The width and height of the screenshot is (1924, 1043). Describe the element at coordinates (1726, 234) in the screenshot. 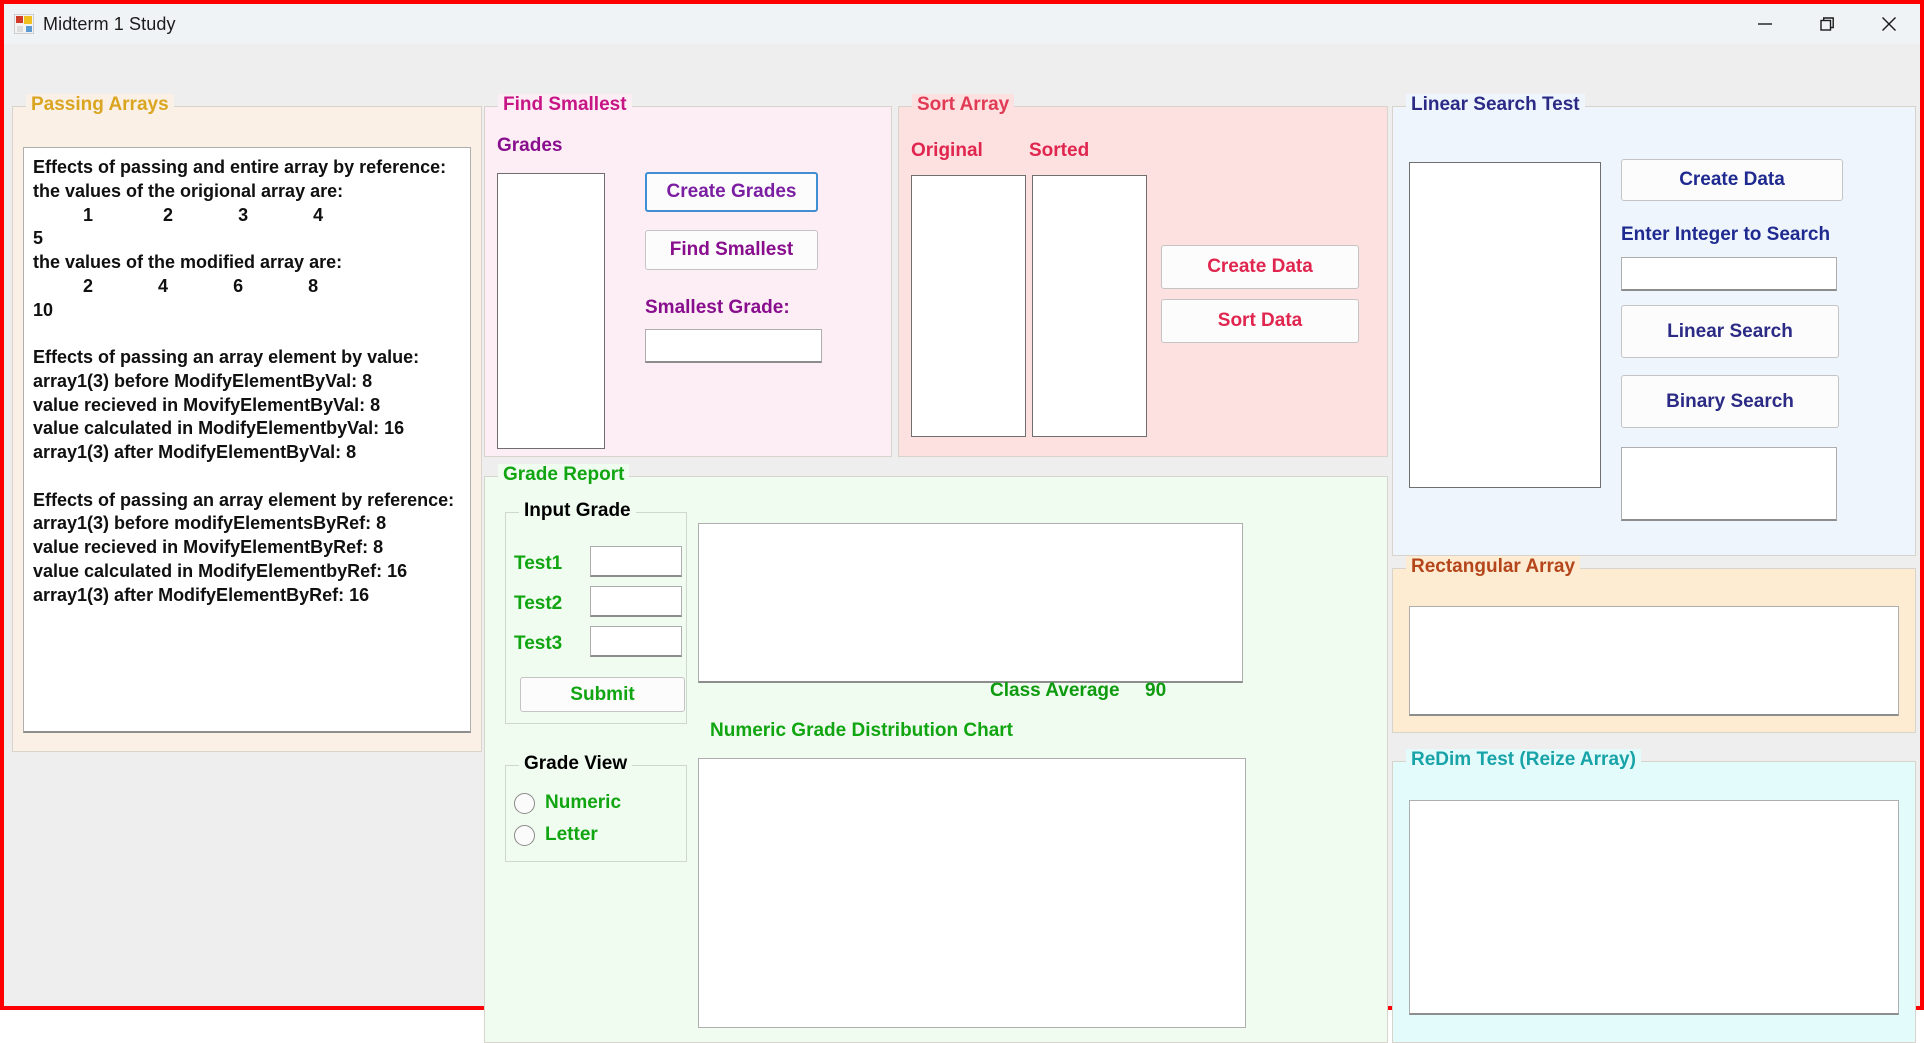

I see `enter-integer-label: Enter Integer to Search` at that location.